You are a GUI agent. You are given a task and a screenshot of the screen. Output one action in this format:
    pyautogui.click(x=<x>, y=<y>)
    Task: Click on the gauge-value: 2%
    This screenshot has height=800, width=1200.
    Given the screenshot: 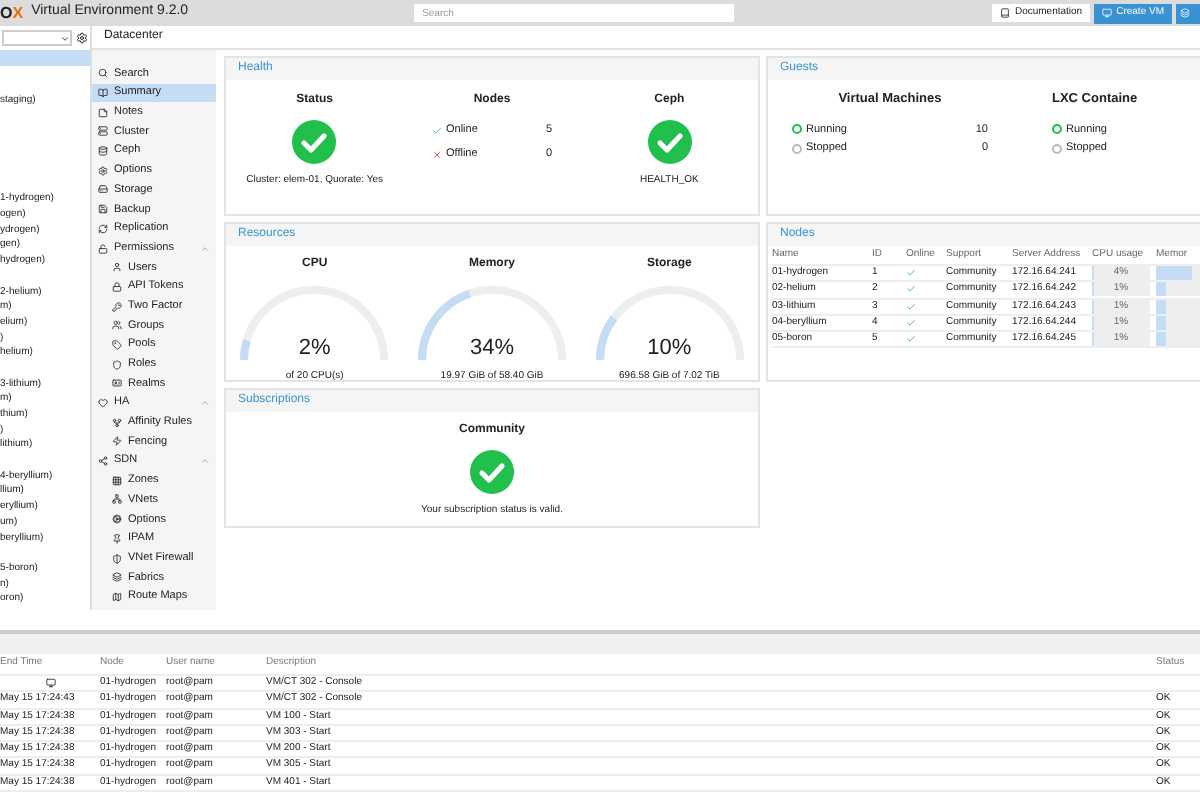 What is the action you would take?
    pyautogui.click(x=314, y=348)
    